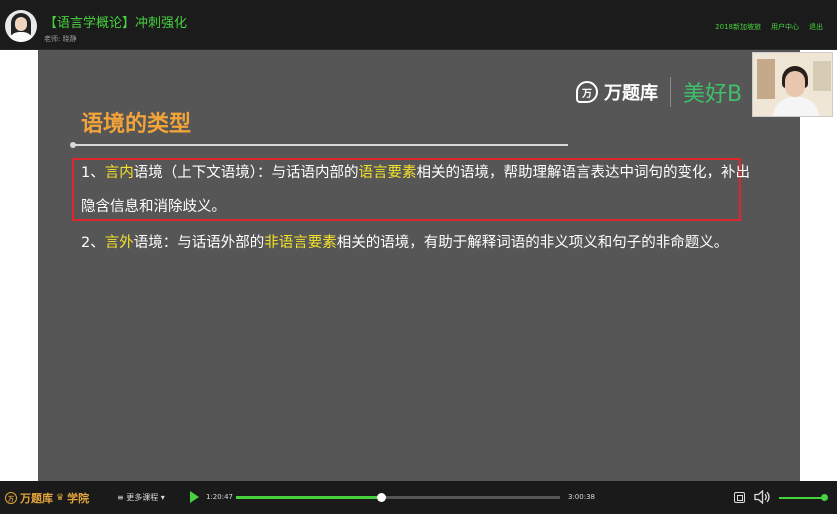 The image size is (837, 514). What do you see at coordinates (738, 27) in the screenshot?
I see `top-link-promo: 2018新加坡旅` at bounding box center [738, 27].